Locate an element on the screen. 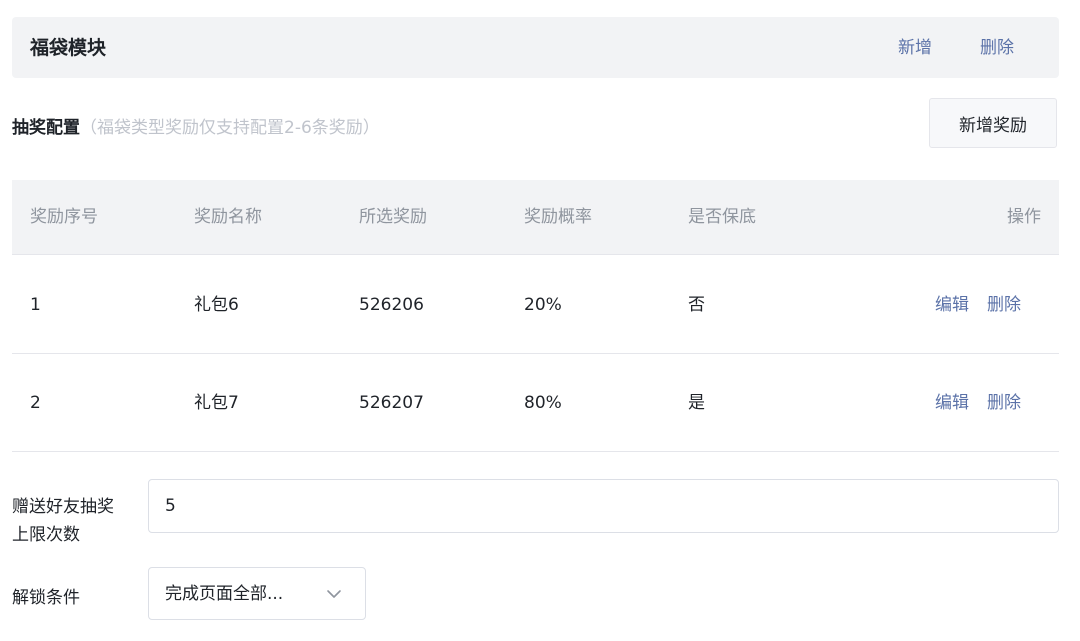  header-probability: 奖励概率 is located at coordinates (558, 217).